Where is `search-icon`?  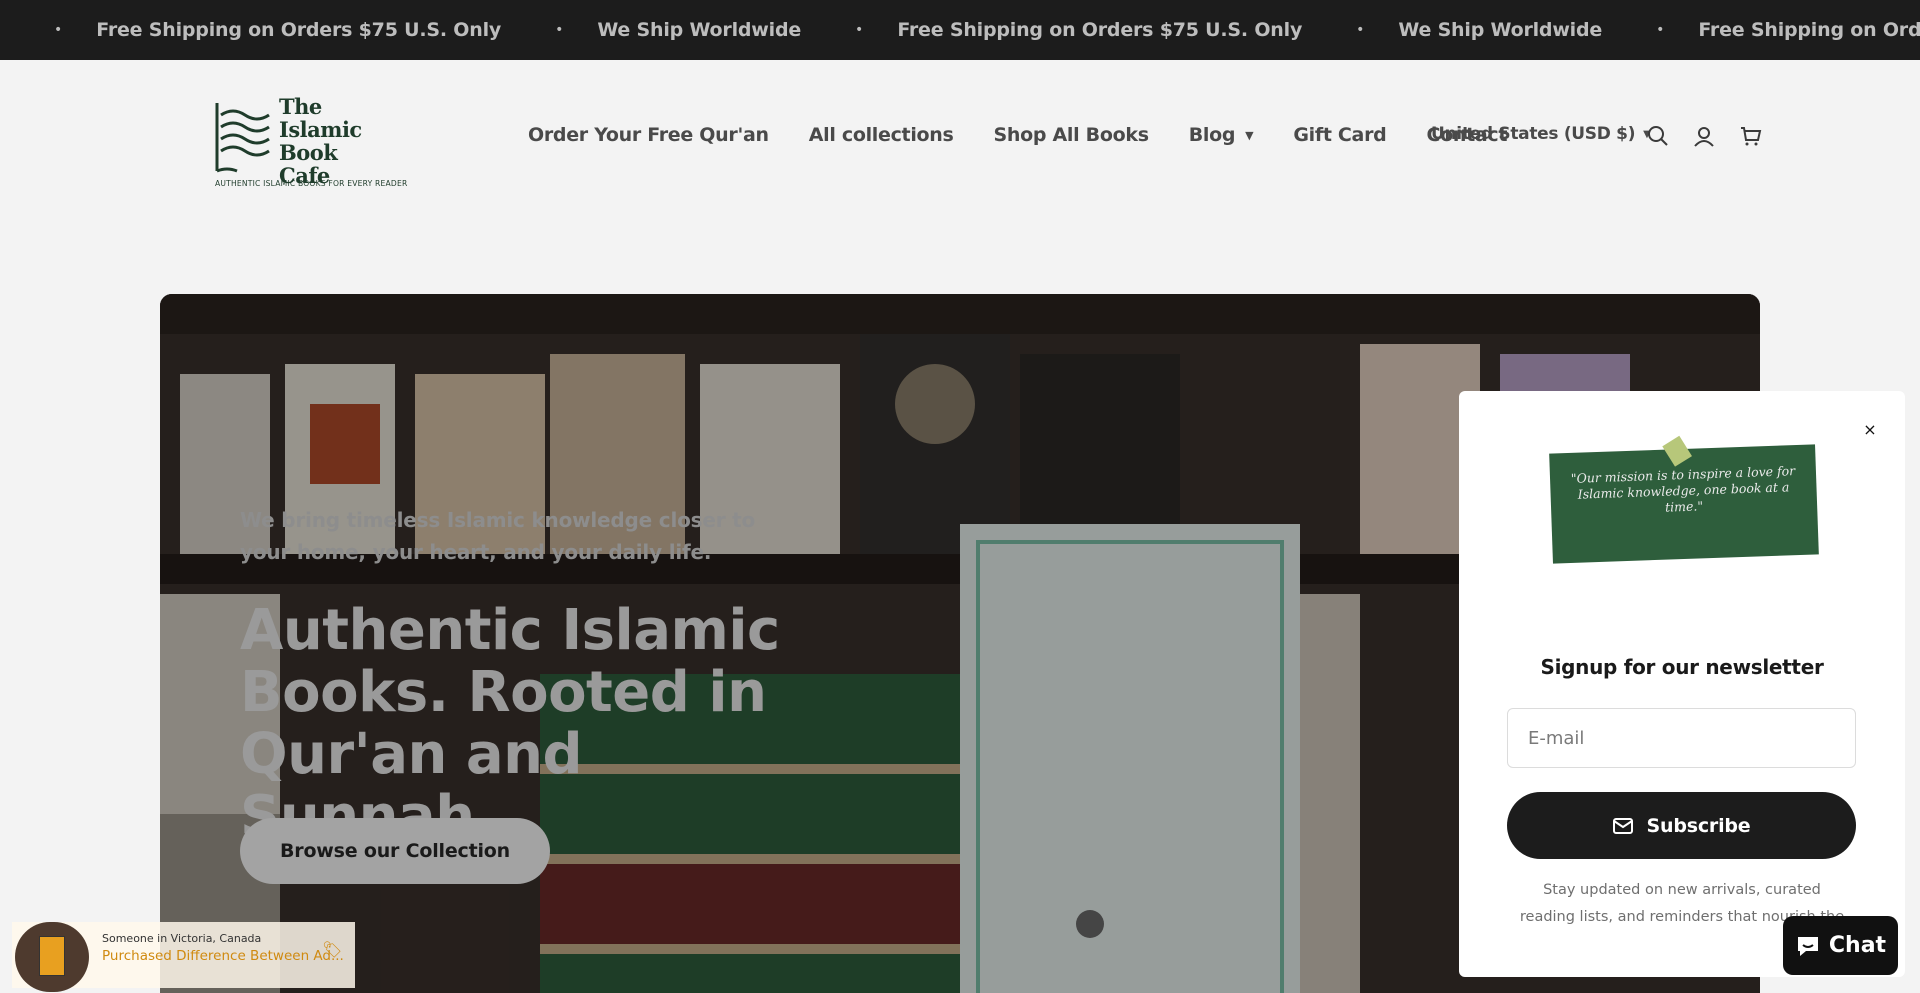 search-icon is located at coordinates (1658, 136).